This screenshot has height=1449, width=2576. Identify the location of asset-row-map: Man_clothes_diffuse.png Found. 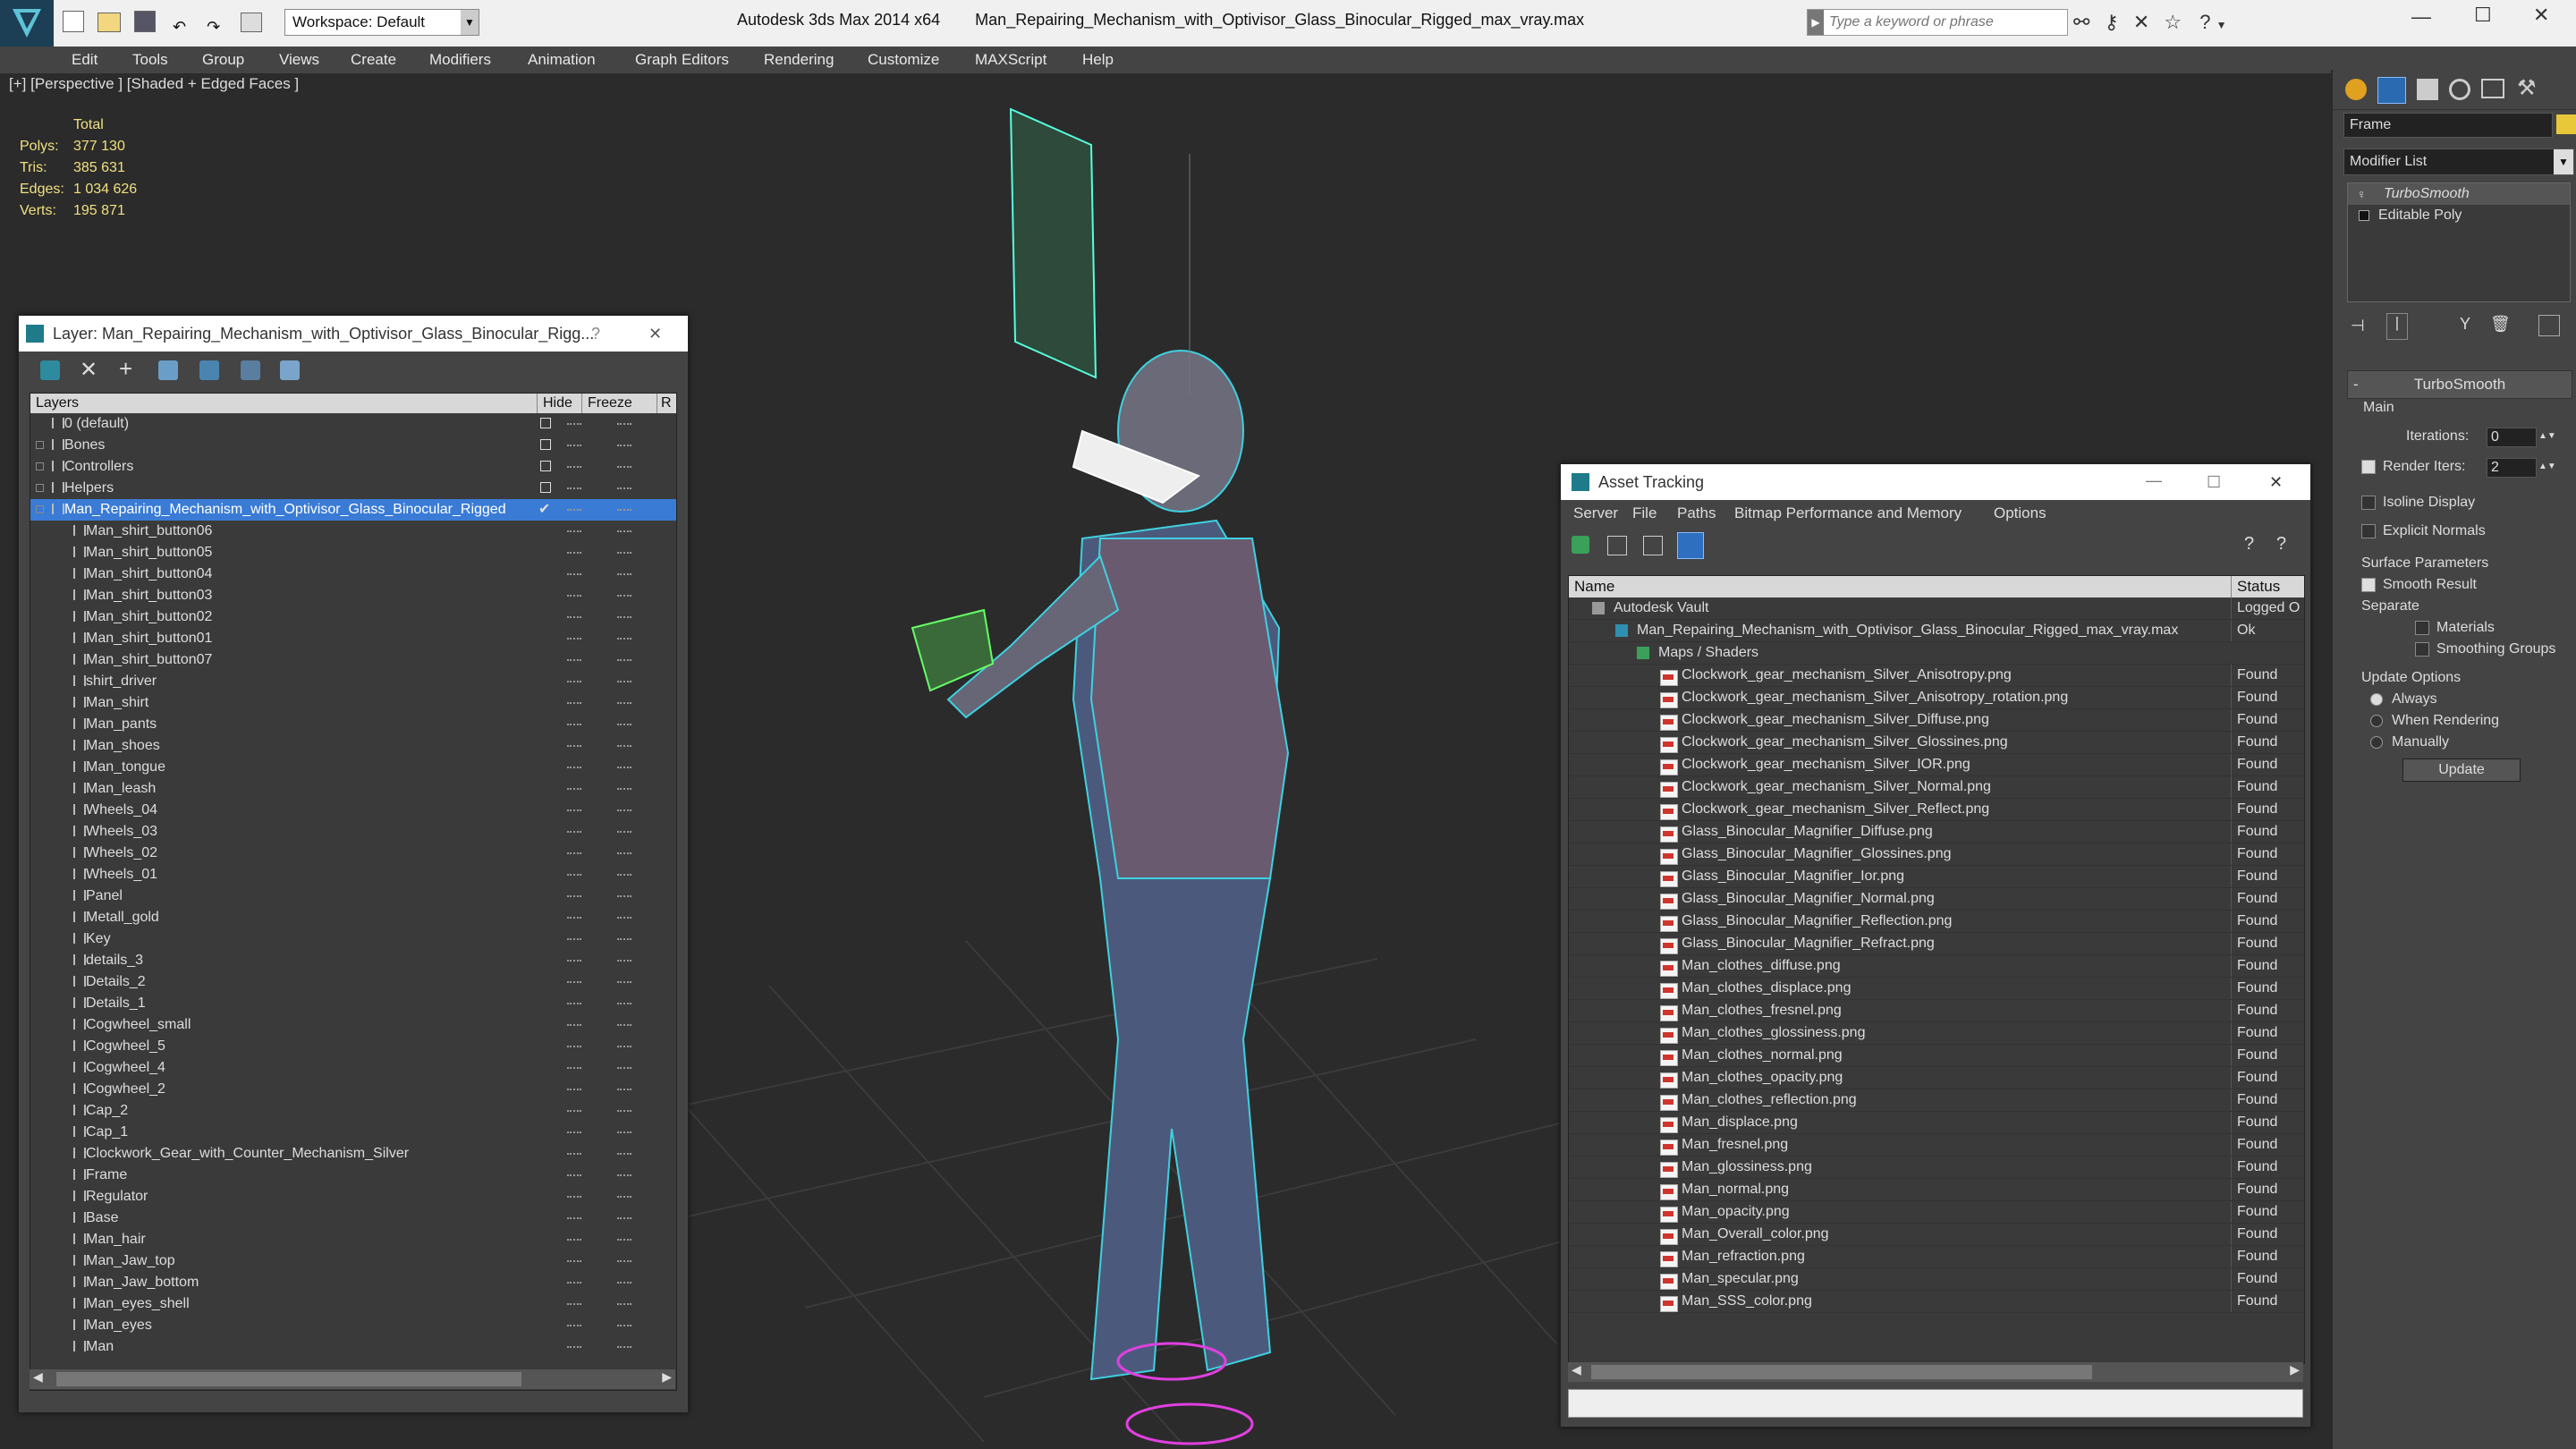
(1936, 966).